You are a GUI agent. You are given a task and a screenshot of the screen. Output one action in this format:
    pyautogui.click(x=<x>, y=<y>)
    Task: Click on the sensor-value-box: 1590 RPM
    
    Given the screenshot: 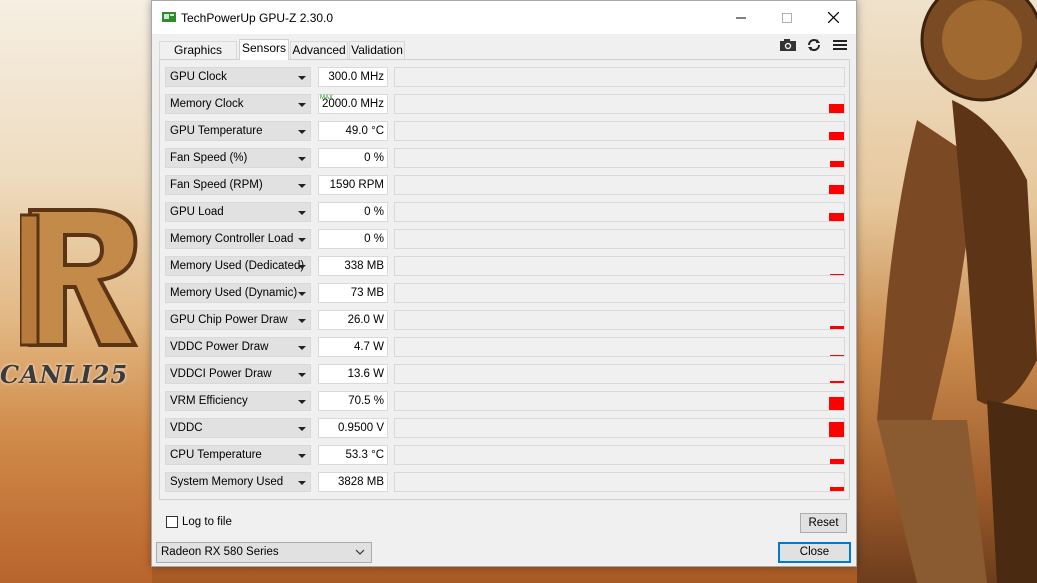 What is the action you would take?
    pyautogui.click(x=353, y=185)
    